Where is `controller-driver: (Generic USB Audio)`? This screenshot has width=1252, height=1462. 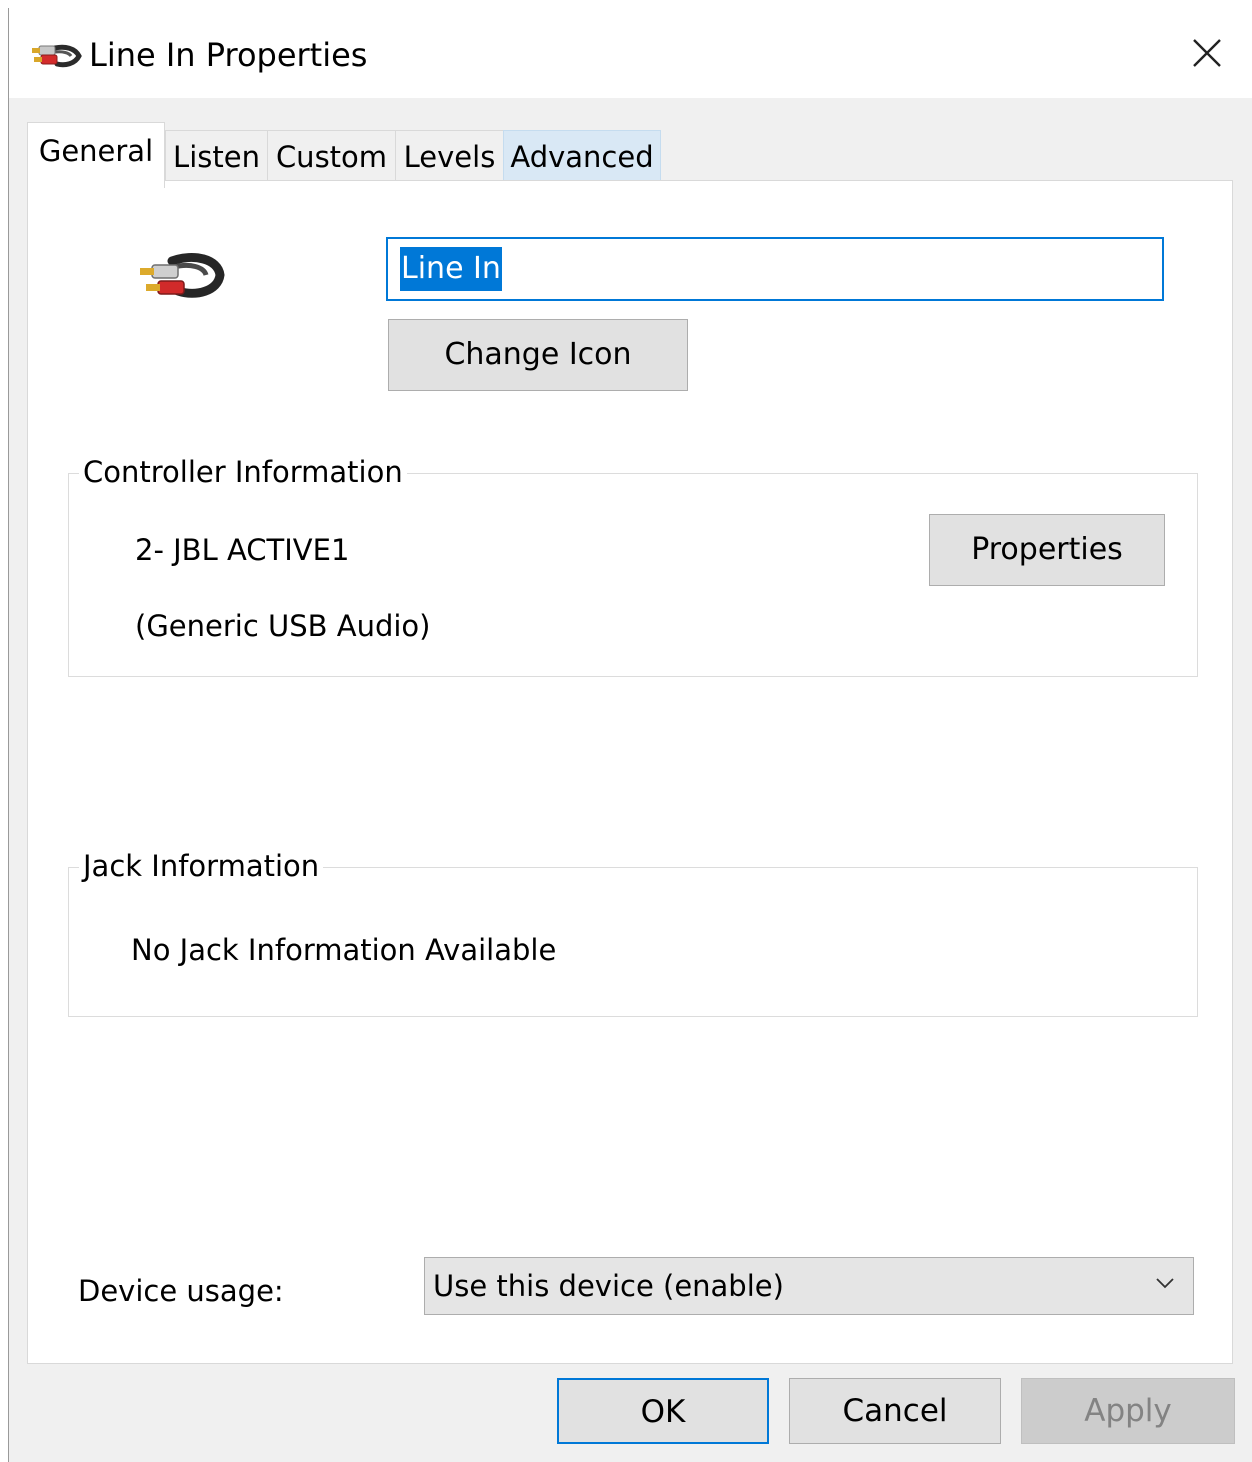
controller-driver: (Generic USB Audio) is located at coordinates (283, 626).